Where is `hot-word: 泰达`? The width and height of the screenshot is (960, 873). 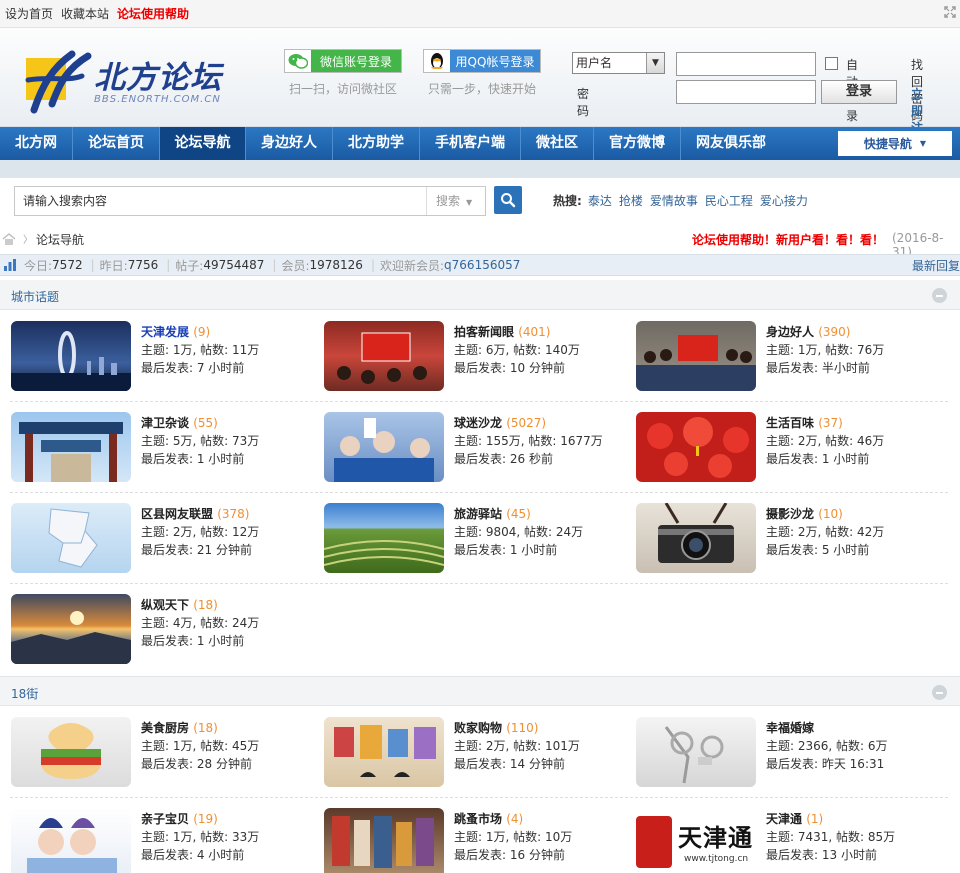
hot-word: 泰达 is located at coordinates (600, 200).